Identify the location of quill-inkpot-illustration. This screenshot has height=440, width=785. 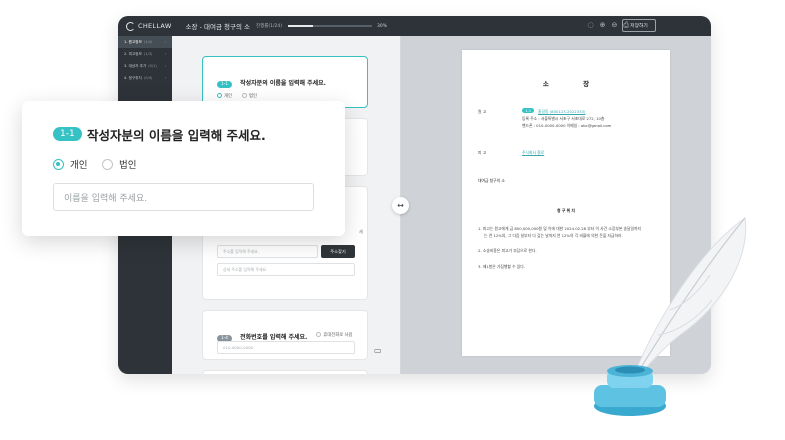
(670, 316).